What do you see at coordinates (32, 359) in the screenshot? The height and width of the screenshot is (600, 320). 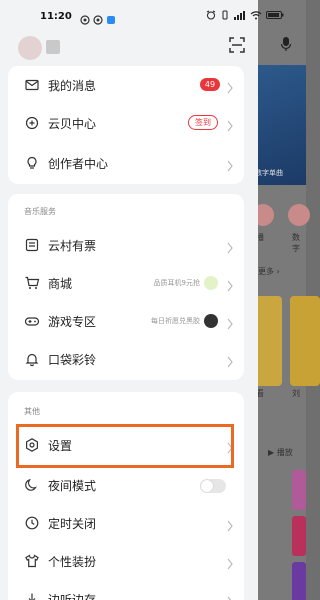 I see `bell-icon` at bounding box center [32, 359].